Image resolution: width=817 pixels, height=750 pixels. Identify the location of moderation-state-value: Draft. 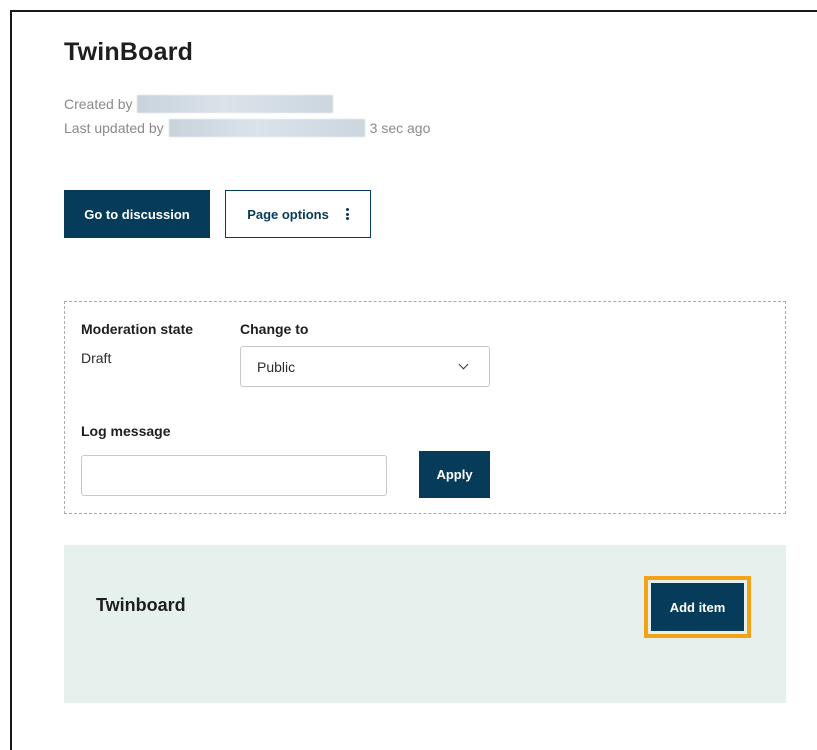
(96, 358).